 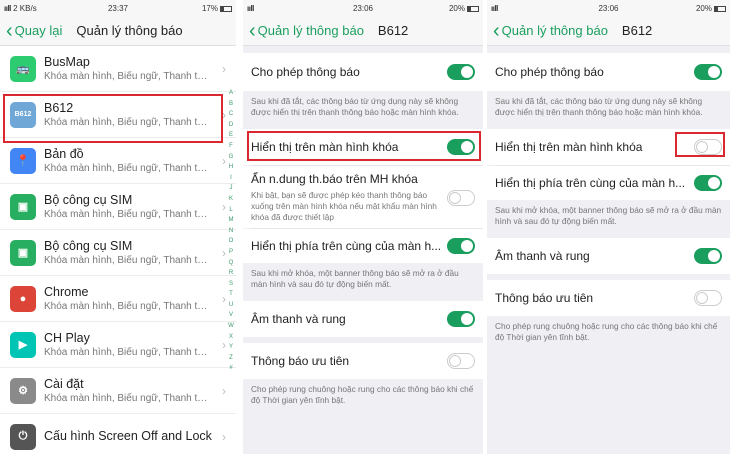 I want to click on play-store-icon: ▶, so click(x=23, y=344).